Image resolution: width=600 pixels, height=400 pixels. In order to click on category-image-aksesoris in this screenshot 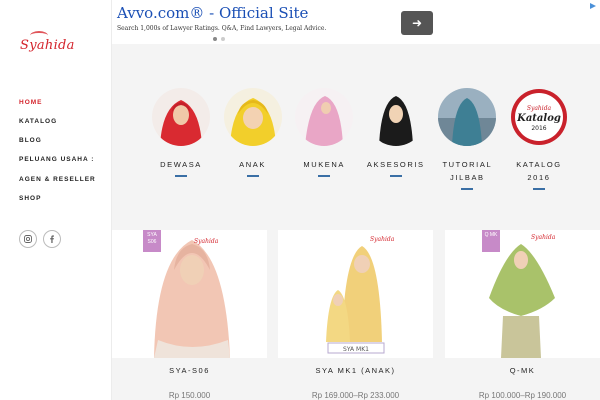, I will do `click(395, 117)`.